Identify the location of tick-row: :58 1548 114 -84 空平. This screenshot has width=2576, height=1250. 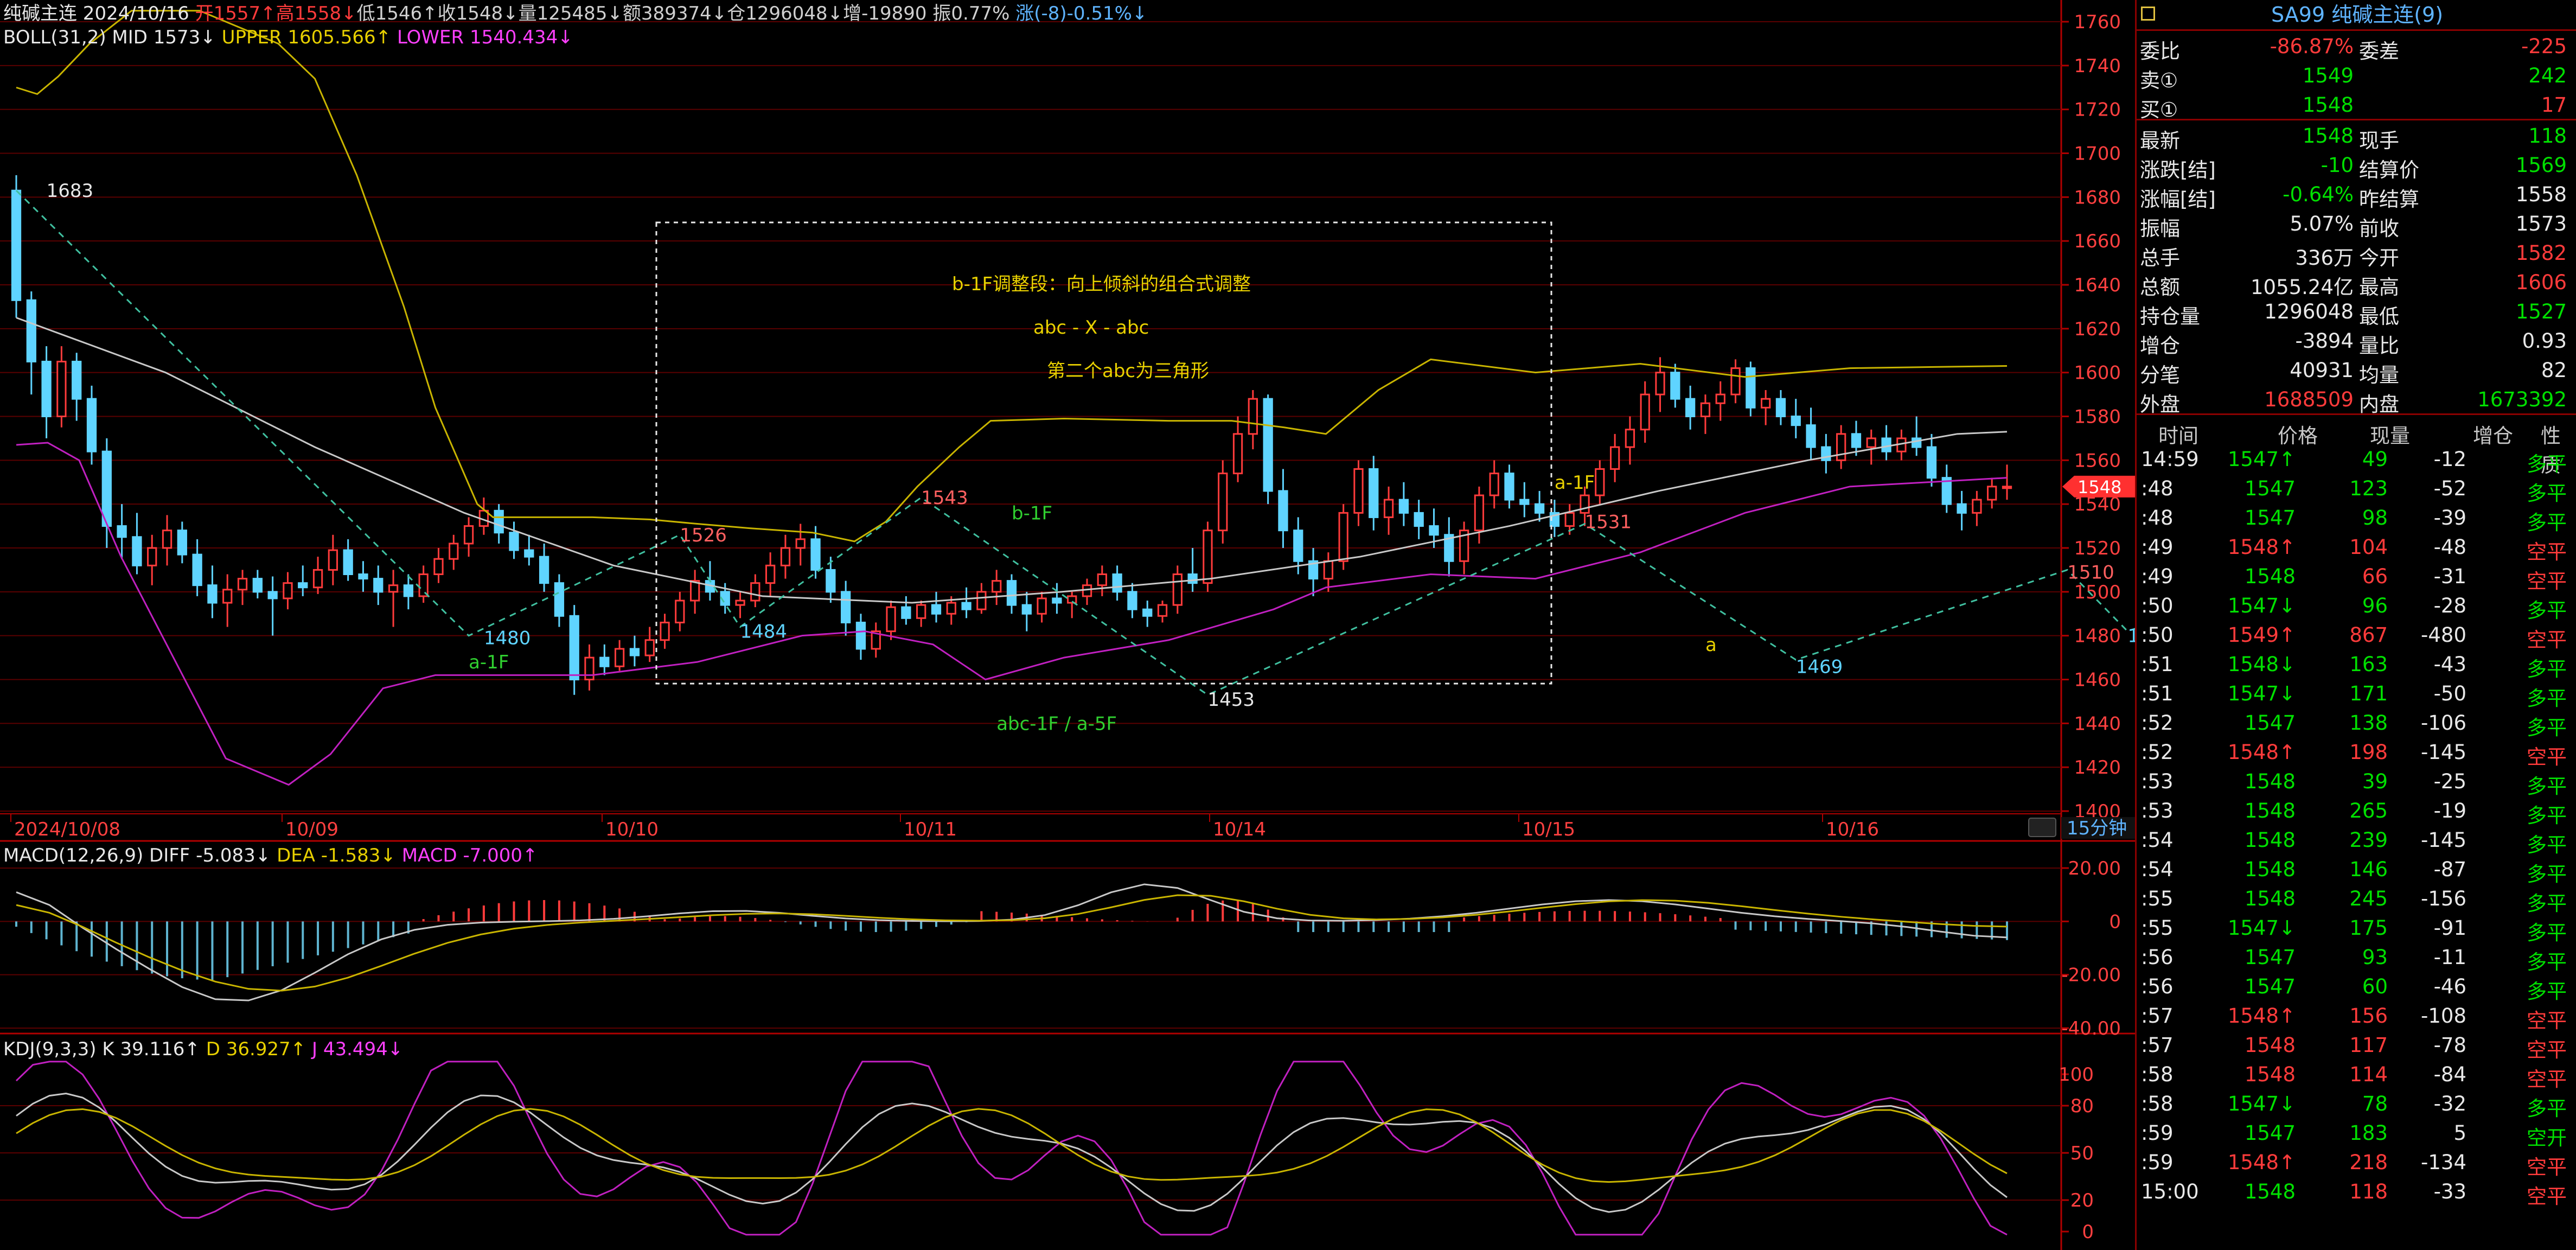
(2356, 1075).